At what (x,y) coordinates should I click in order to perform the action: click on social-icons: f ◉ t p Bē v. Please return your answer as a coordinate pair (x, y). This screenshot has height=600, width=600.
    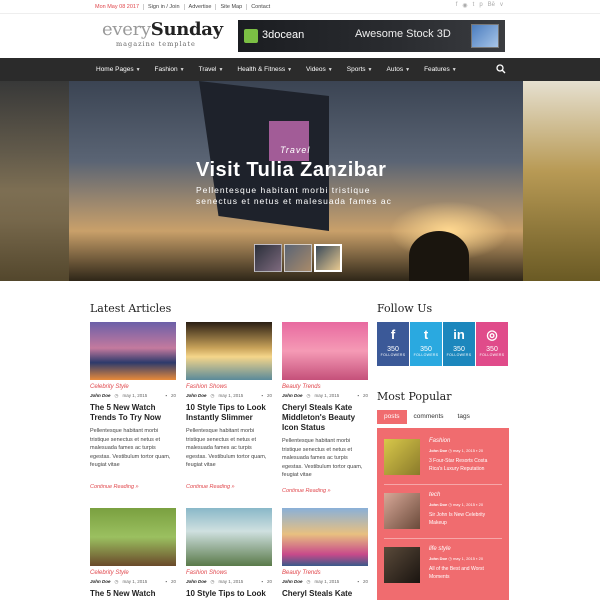
    Looking at the image, I should click on (479, 5).